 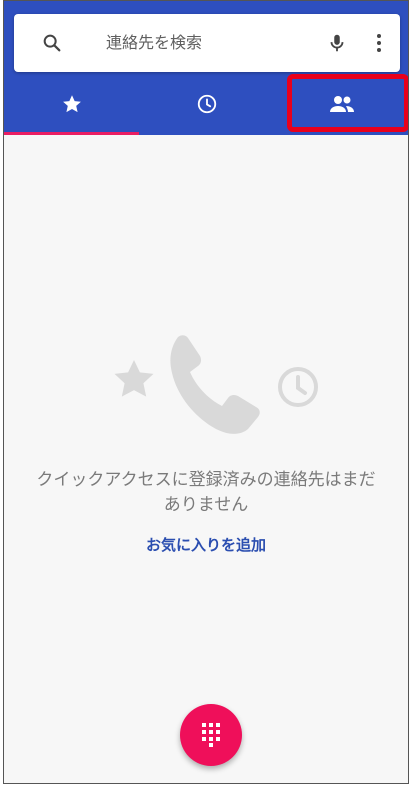 I want to click on tab-favorites, so click(x=71, y=103).